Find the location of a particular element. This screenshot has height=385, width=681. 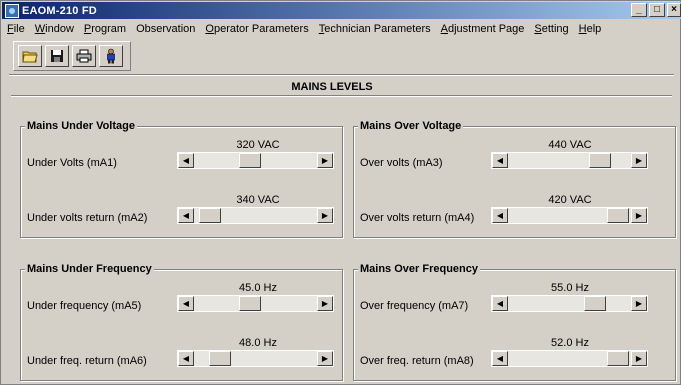

open-folder-icon is located at coordinates (30, 57).